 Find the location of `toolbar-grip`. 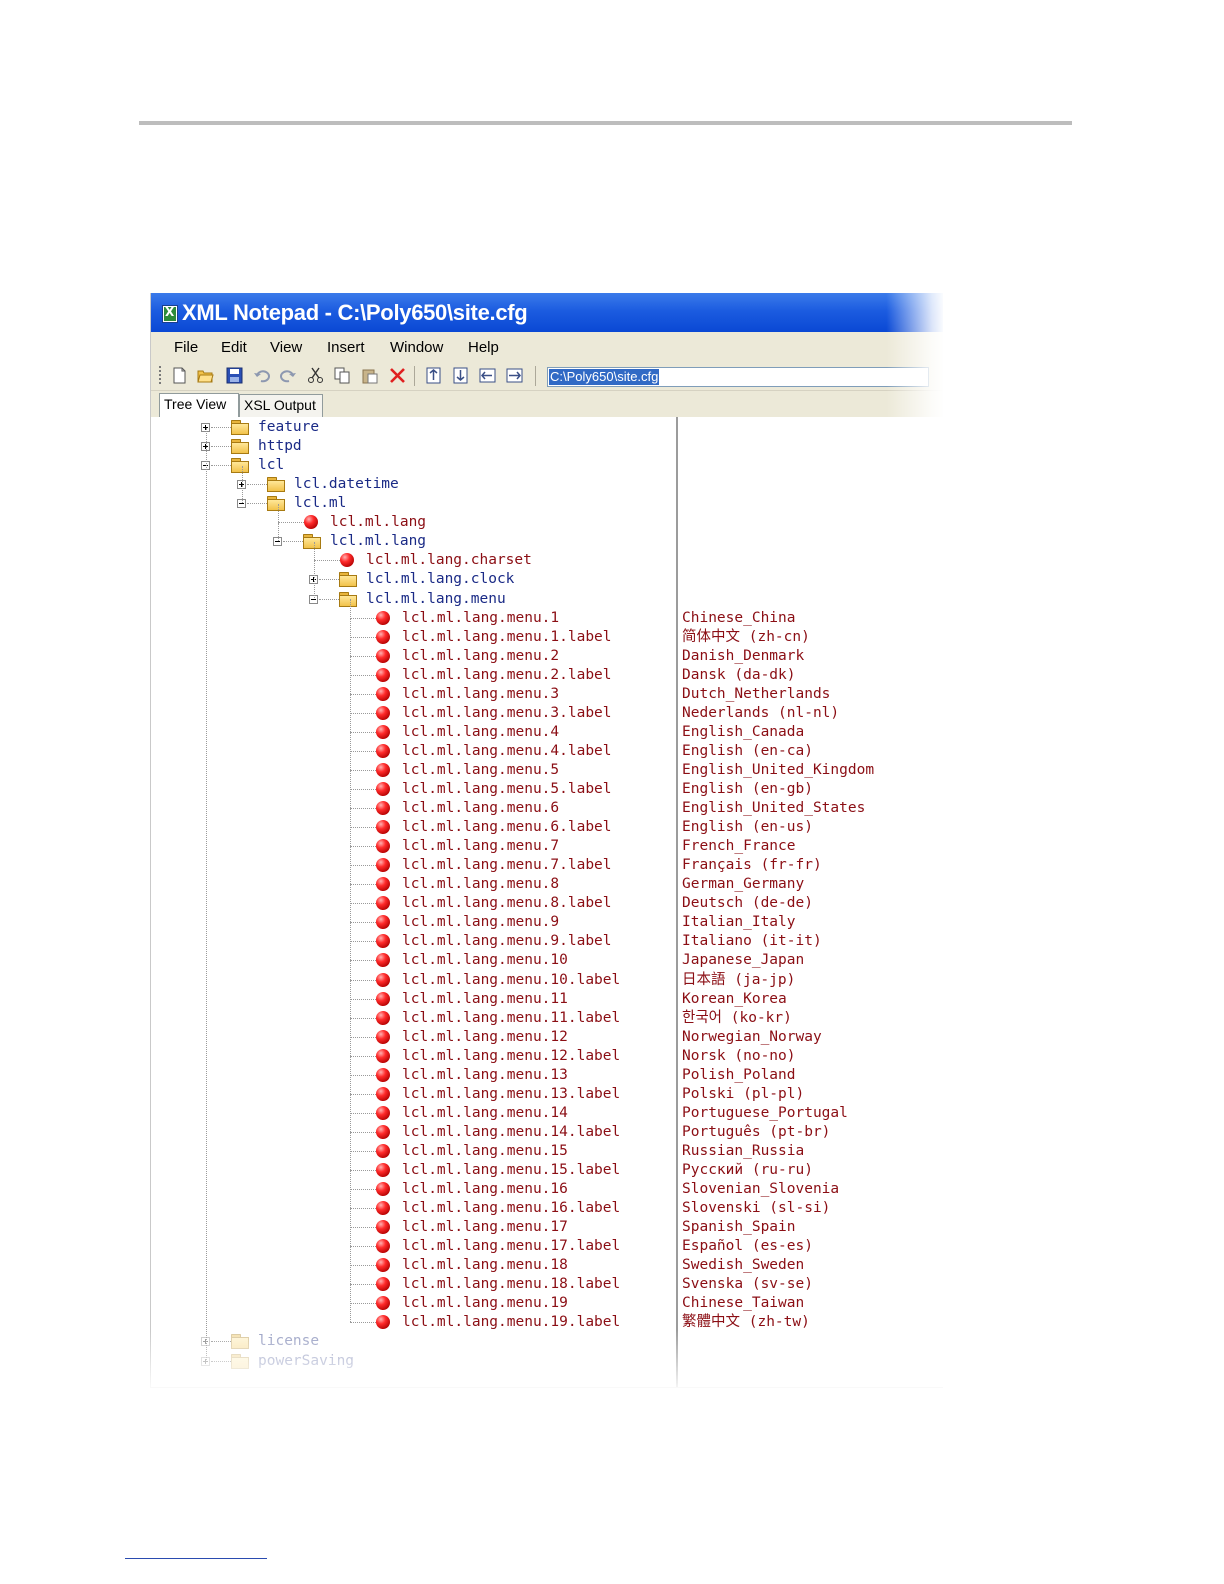

toolbar-grip is located at coordinates (160, 376).